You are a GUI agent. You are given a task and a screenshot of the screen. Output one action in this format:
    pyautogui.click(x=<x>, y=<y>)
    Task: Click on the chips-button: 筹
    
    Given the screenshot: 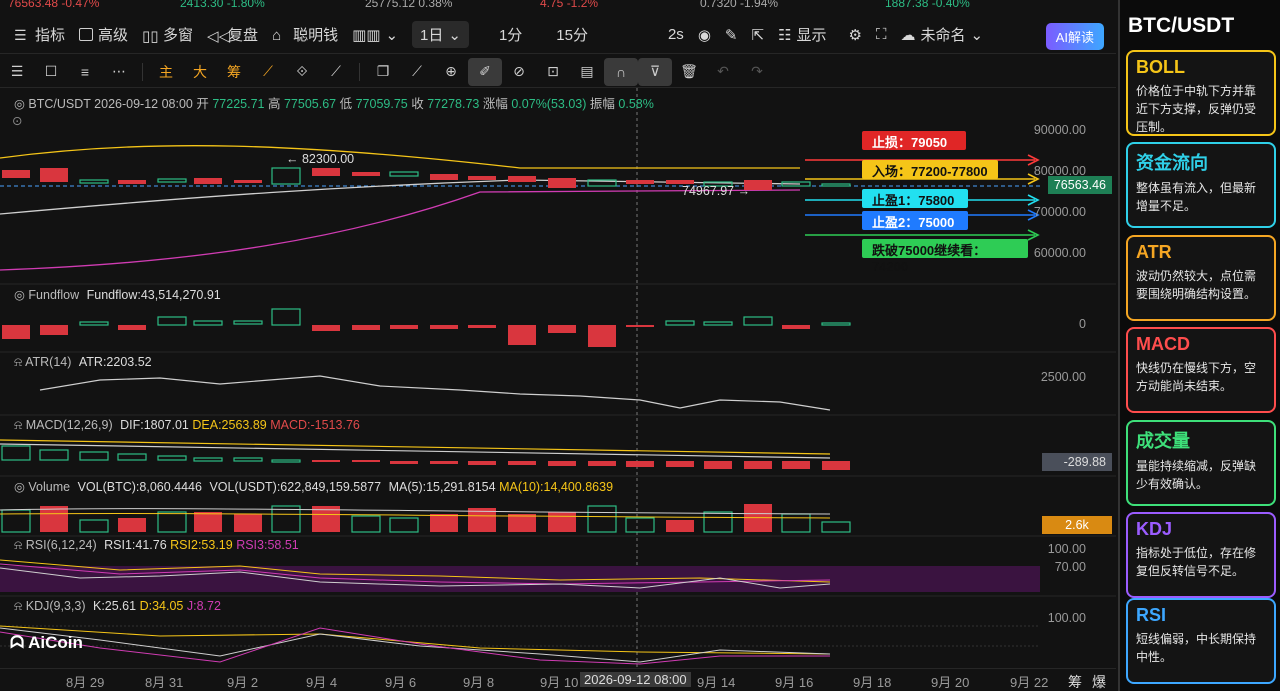 What is the action you would take?
    pyautogui.click(x=234, y=72)
    